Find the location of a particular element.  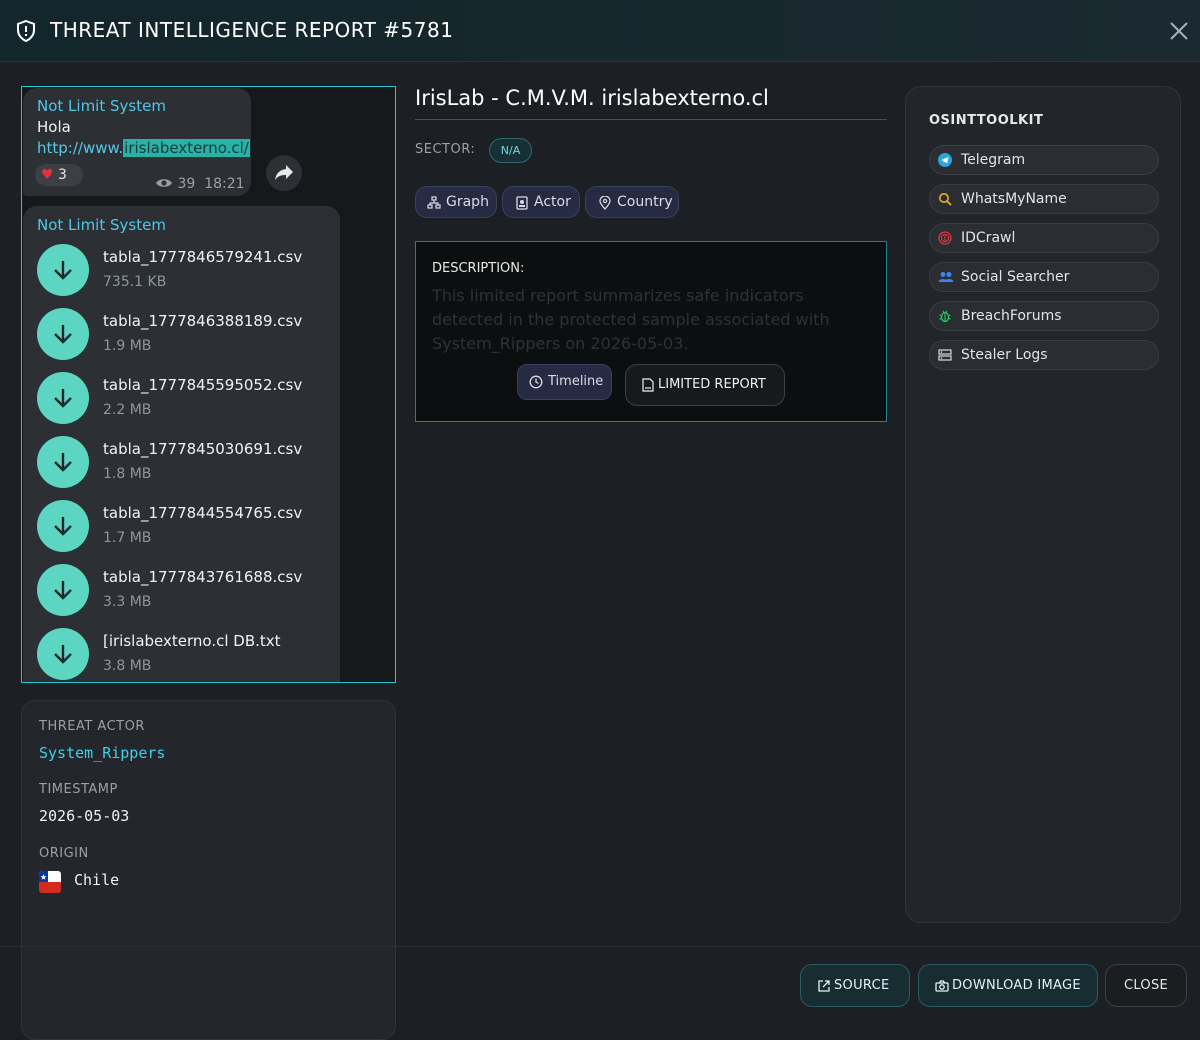

server-icon is located at coordinates (945, 355).